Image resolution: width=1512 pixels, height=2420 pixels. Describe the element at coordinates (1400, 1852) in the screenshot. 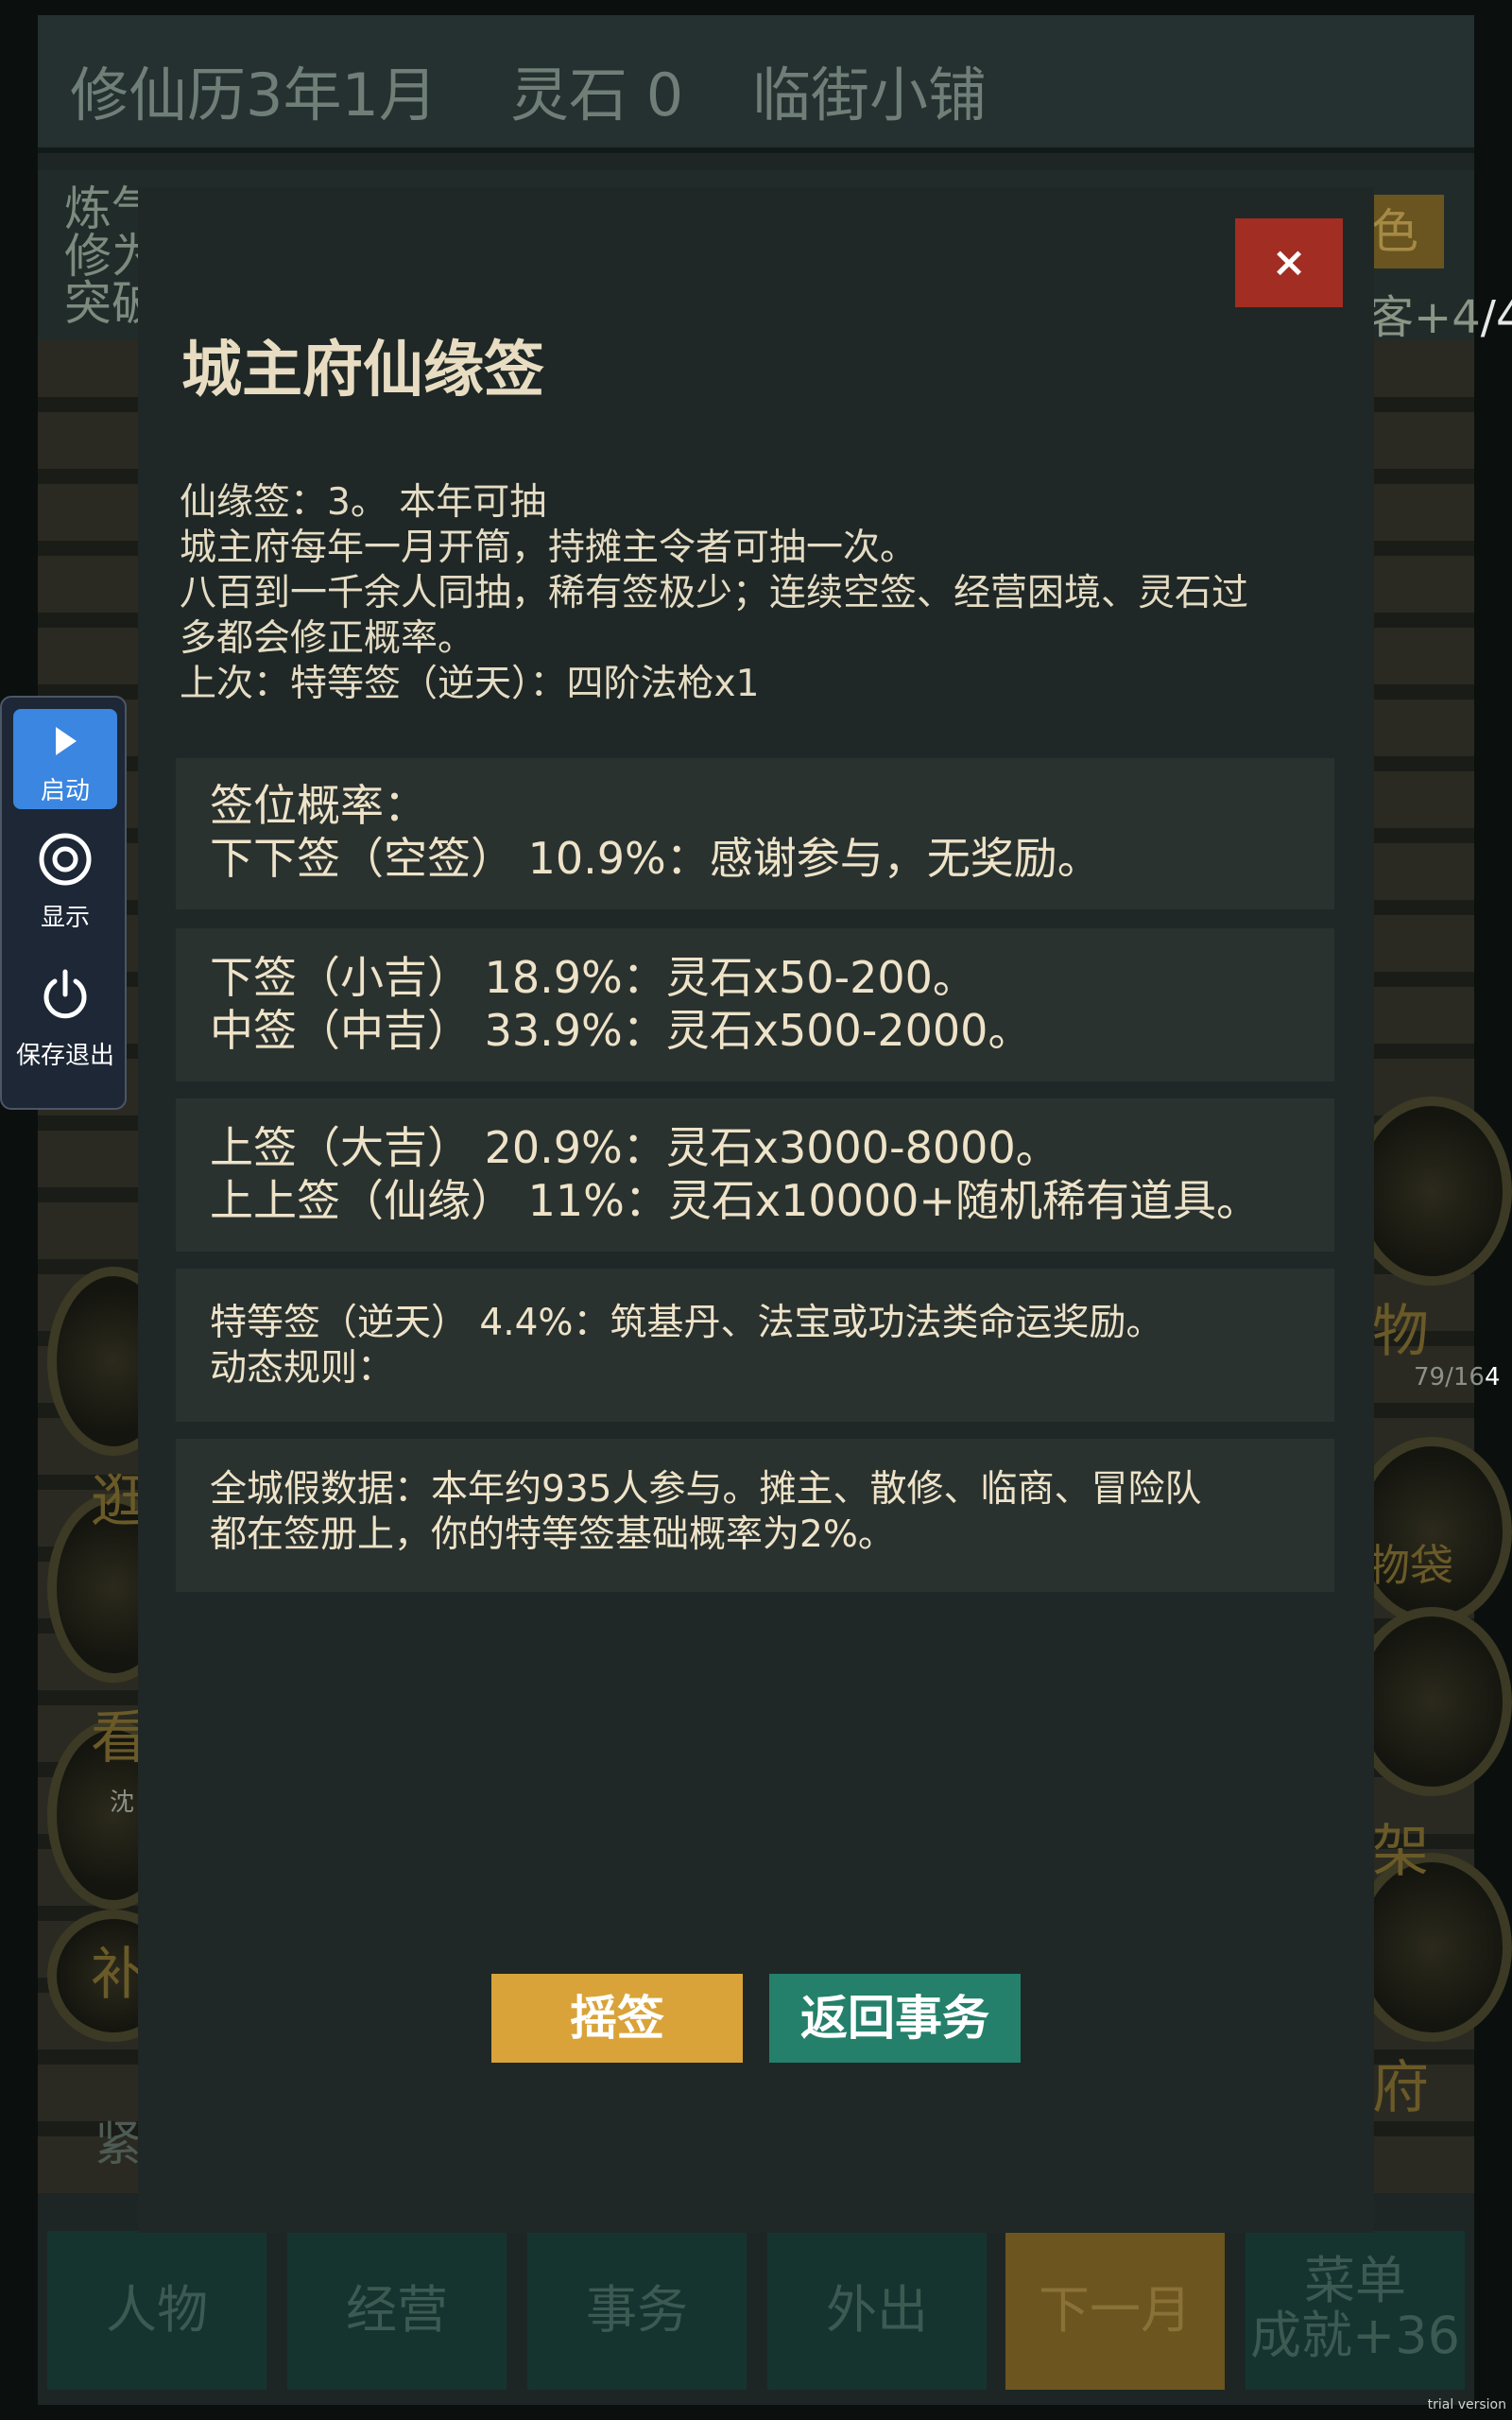

I see `scene-label: 架` at that location.